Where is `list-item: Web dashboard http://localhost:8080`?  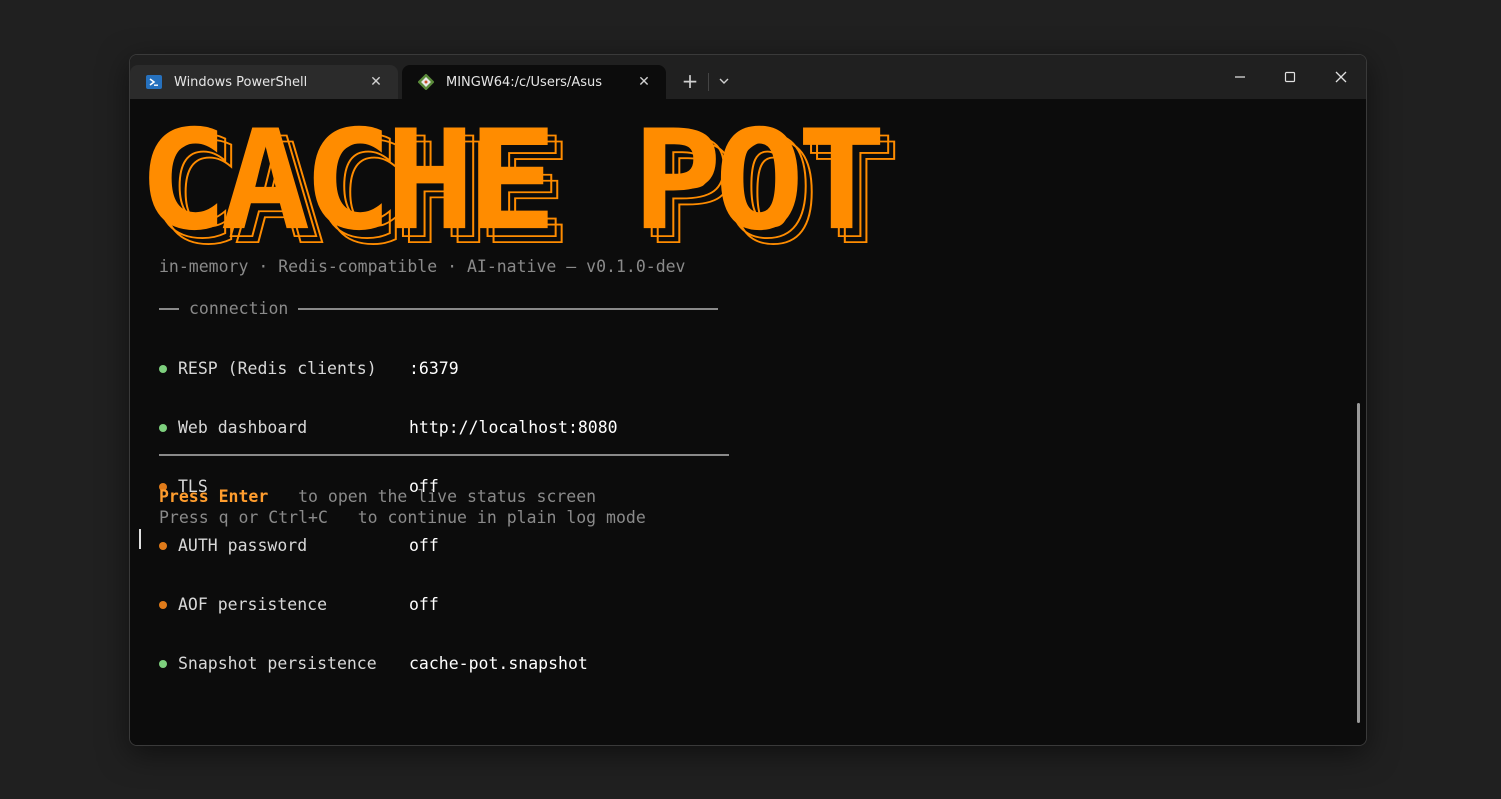 list-item: Web dashboard http://localhost:8080 is located at coordinates (388, 427).